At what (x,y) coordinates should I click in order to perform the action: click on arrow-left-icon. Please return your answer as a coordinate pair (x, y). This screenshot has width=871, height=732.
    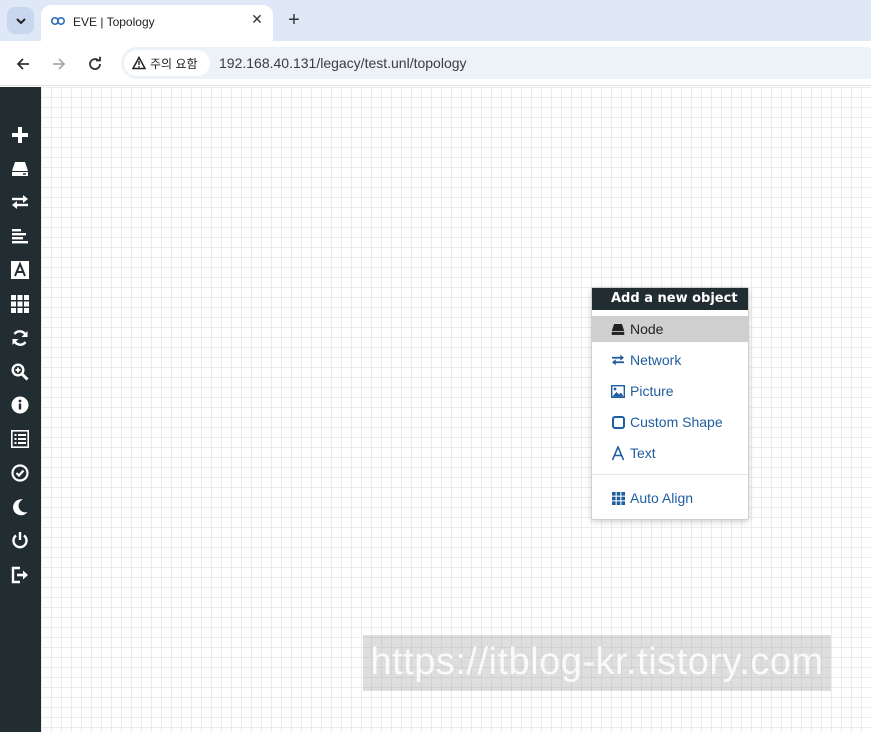
    Looking at the image, I should click on (22, 64).